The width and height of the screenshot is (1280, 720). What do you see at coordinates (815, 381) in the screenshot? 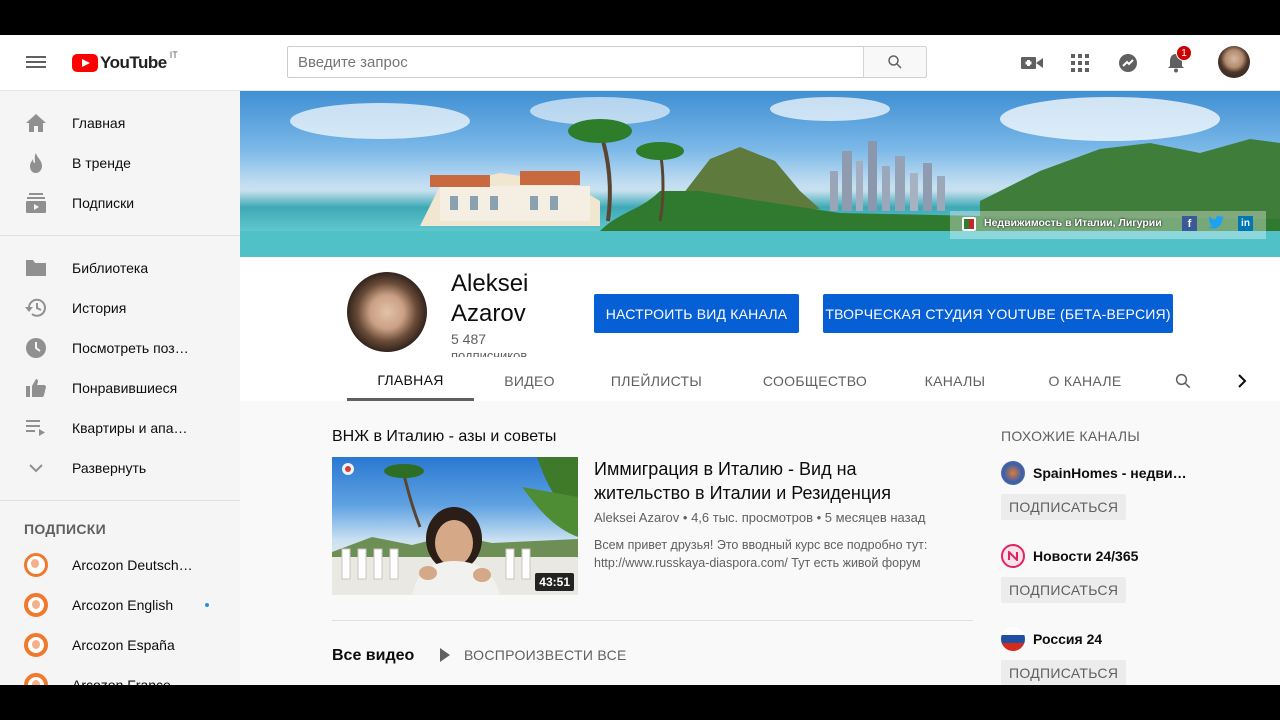
I see `tab-community: СООБЩЕСТВО` at bounding box center [815, 381].